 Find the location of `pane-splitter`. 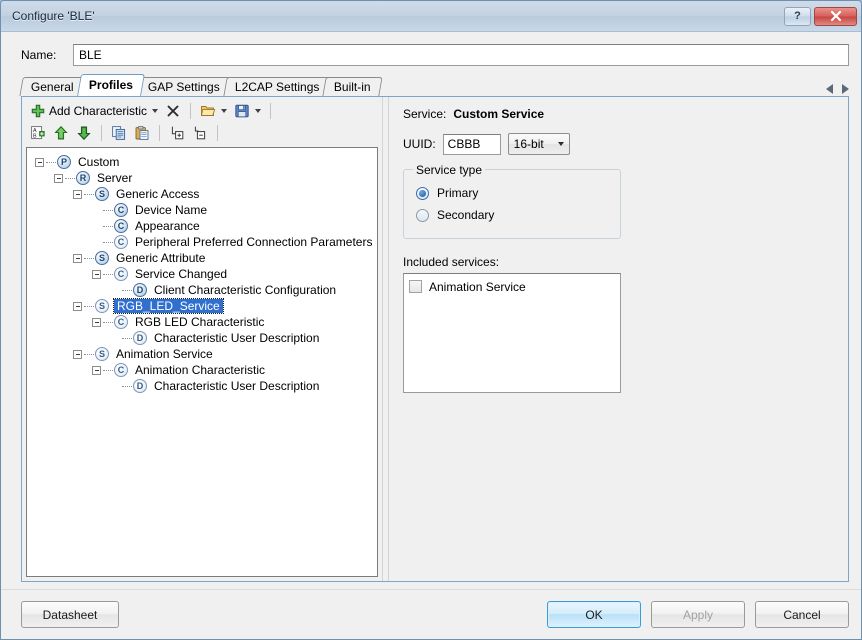

pane-splitter is located at coordinates (385, 339).